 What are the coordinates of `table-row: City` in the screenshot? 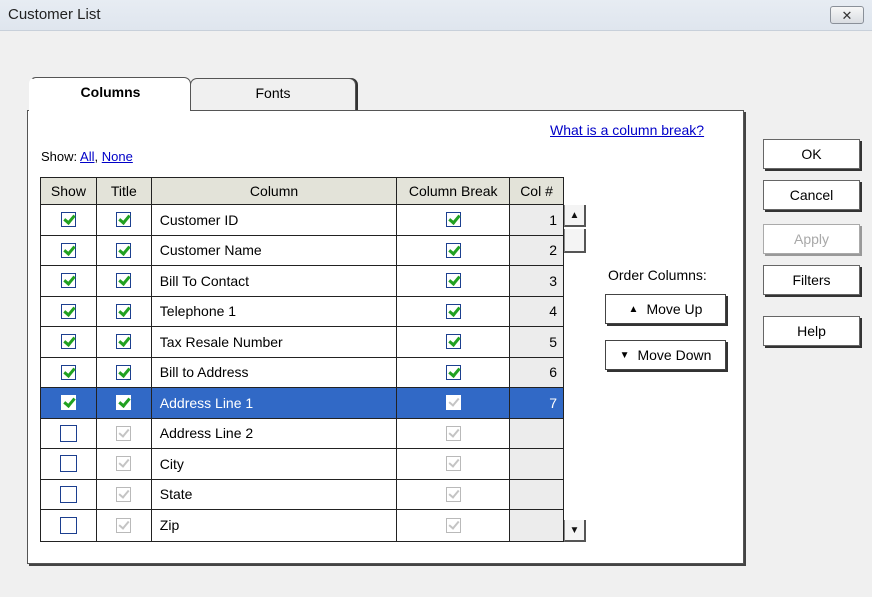 It's located at (302, 464).